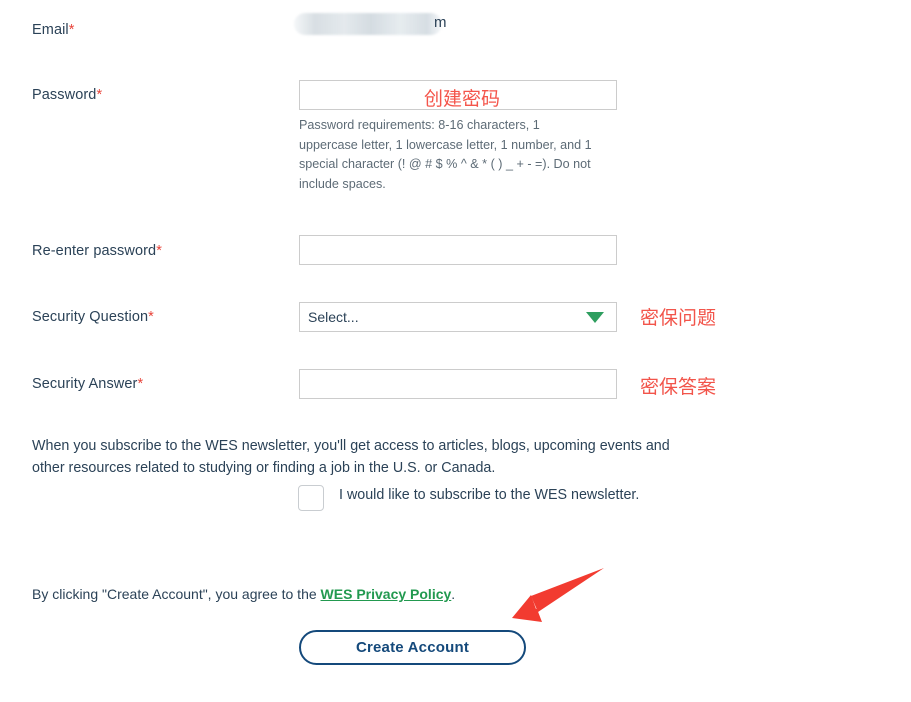 This screenshot has width=911, height=702. What do you see at coordinates (50, 30) in the screenshot?
I see `email-label-text: Email` at bounding box center [50, 30].